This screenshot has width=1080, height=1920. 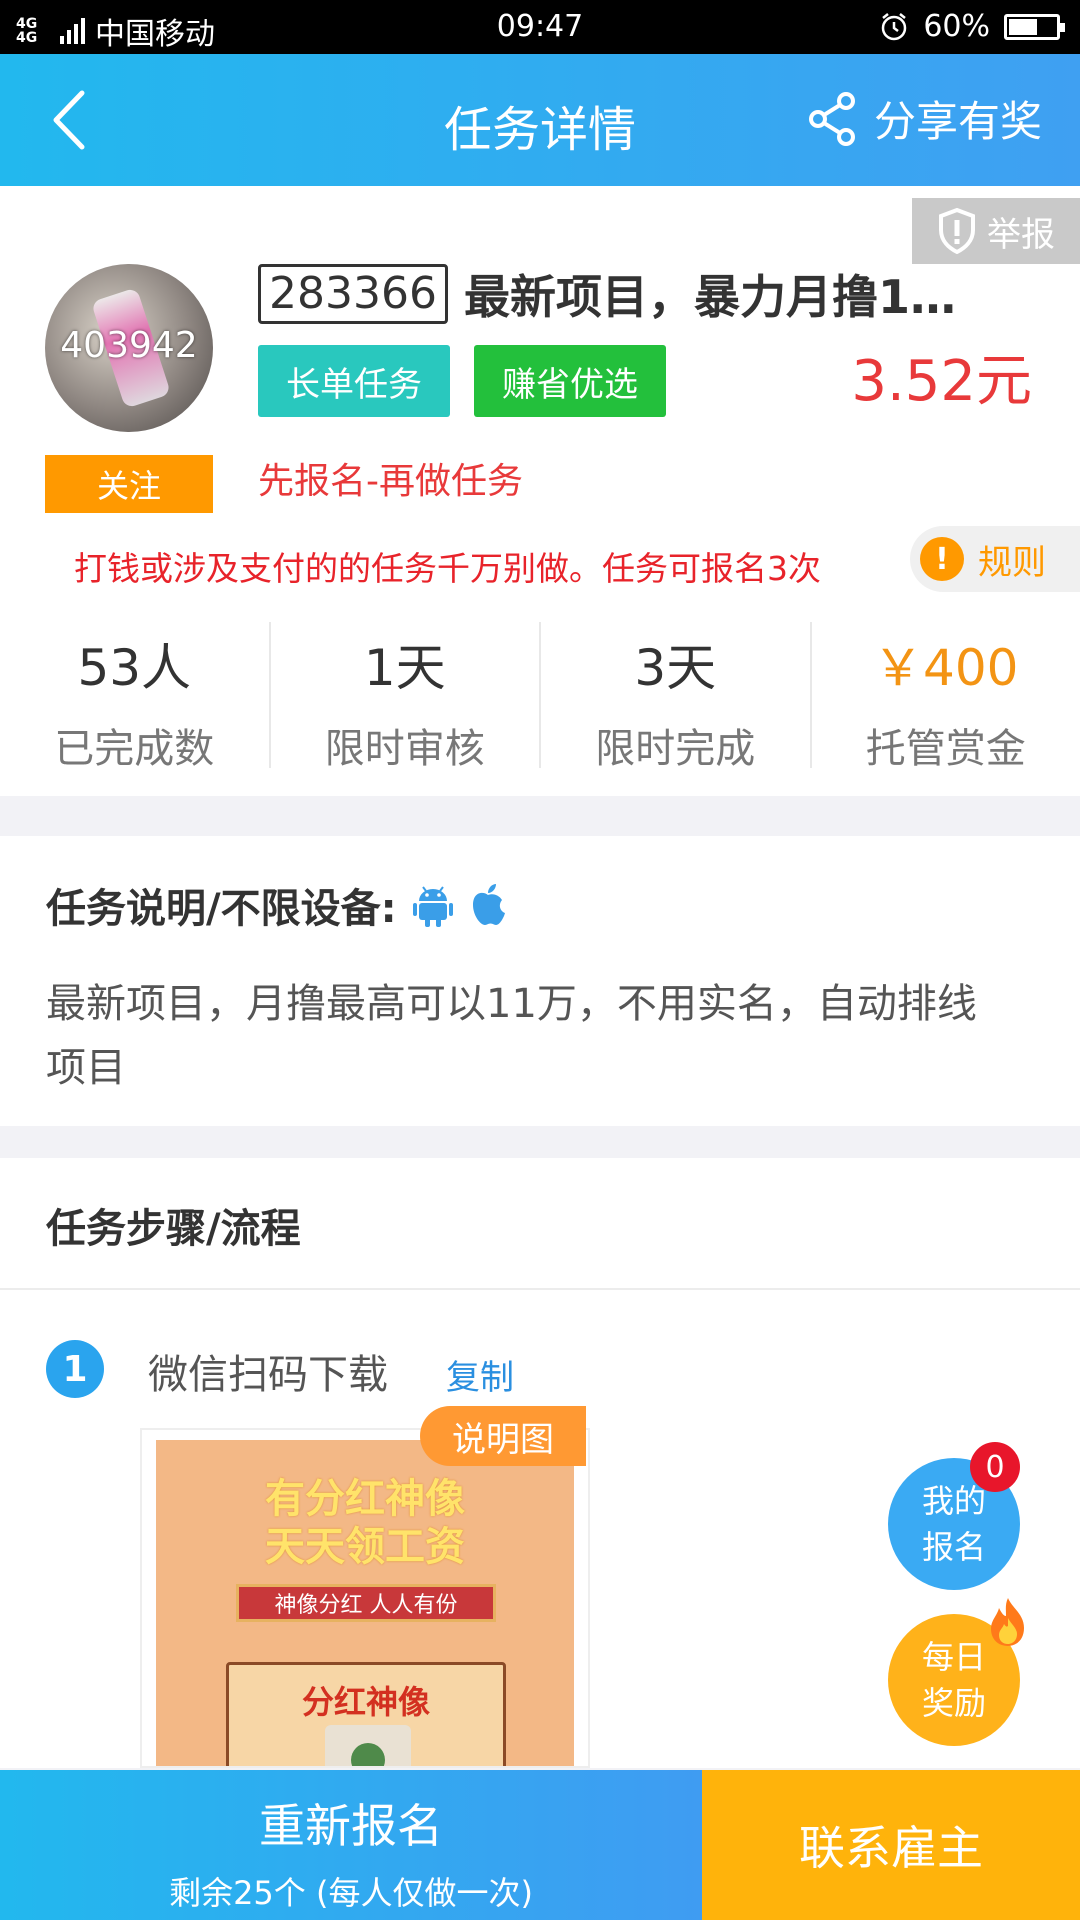 I want to click on apple-icon, so click(x=488, y=904).